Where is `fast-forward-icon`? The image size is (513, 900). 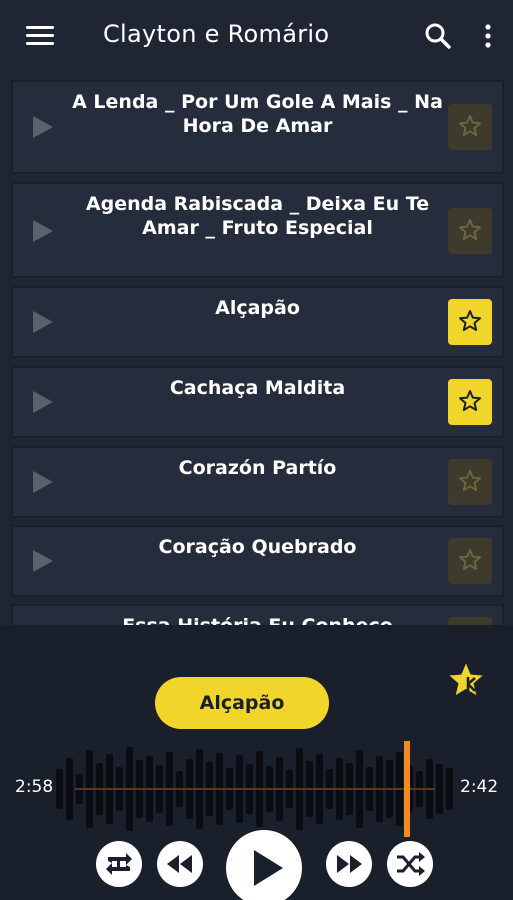 fast-forward-icon is located at coordinates (349, 864).